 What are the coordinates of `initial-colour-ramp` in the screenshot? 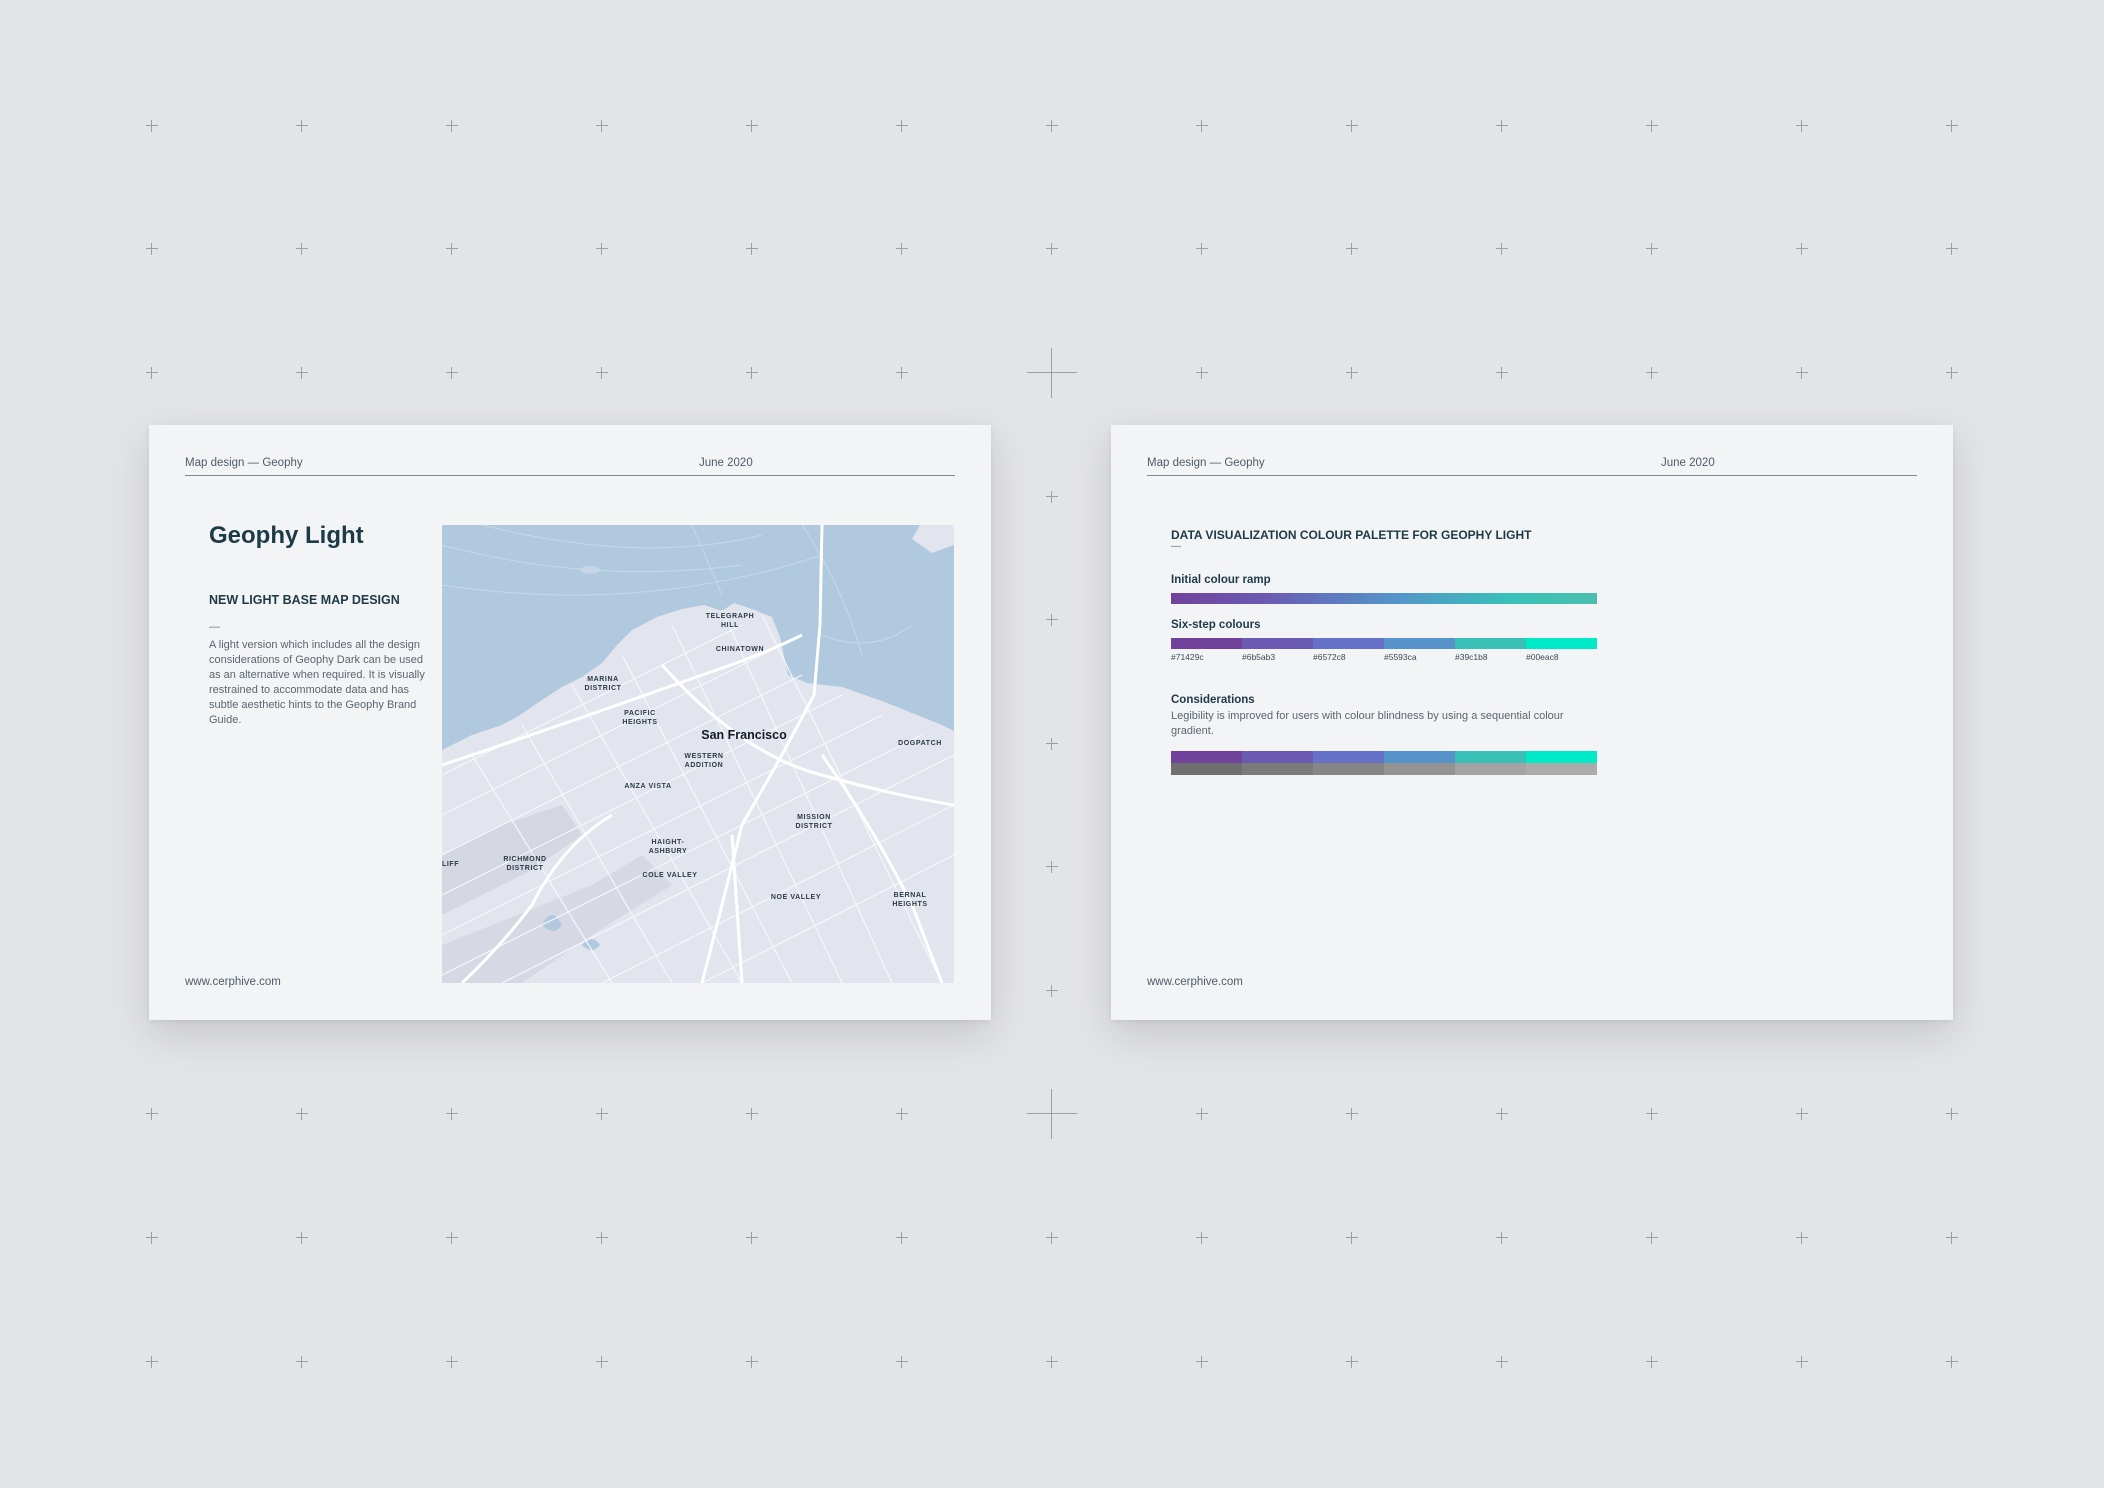 It's located at (1384, 598).